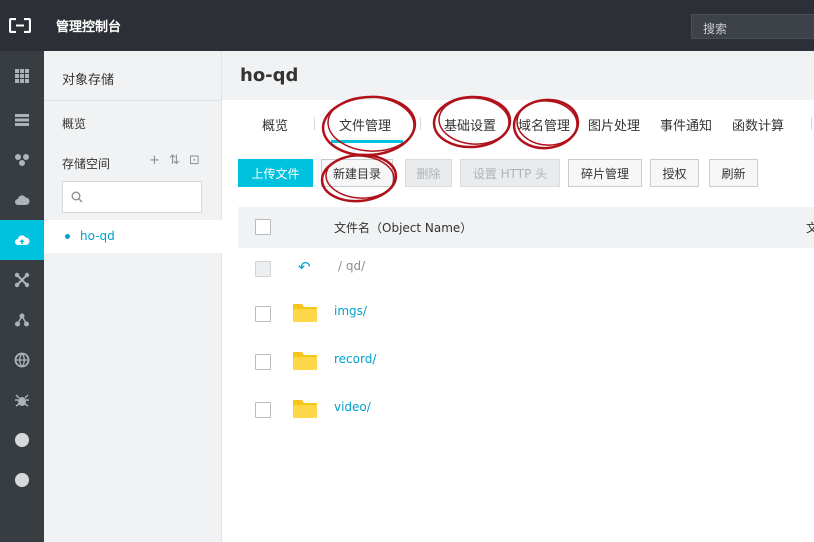  What do you see at coordinates (674, 173) in the screenshot?
I see `authorize-button: 授权` at bounding box center [674, 173].